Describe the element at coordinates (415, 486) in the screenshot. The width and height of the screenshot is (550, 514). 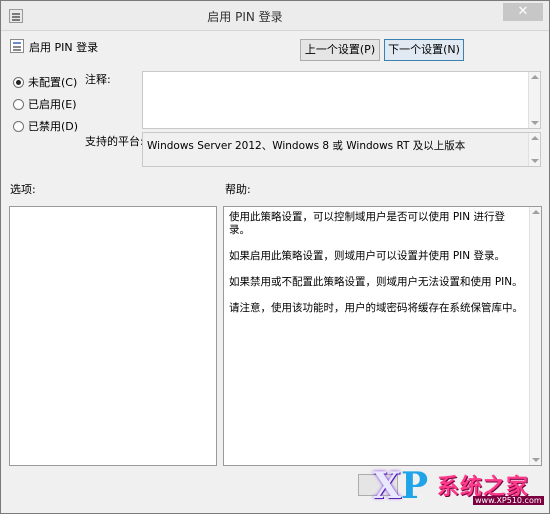
I see `watermark-p-letter: P` at that location.